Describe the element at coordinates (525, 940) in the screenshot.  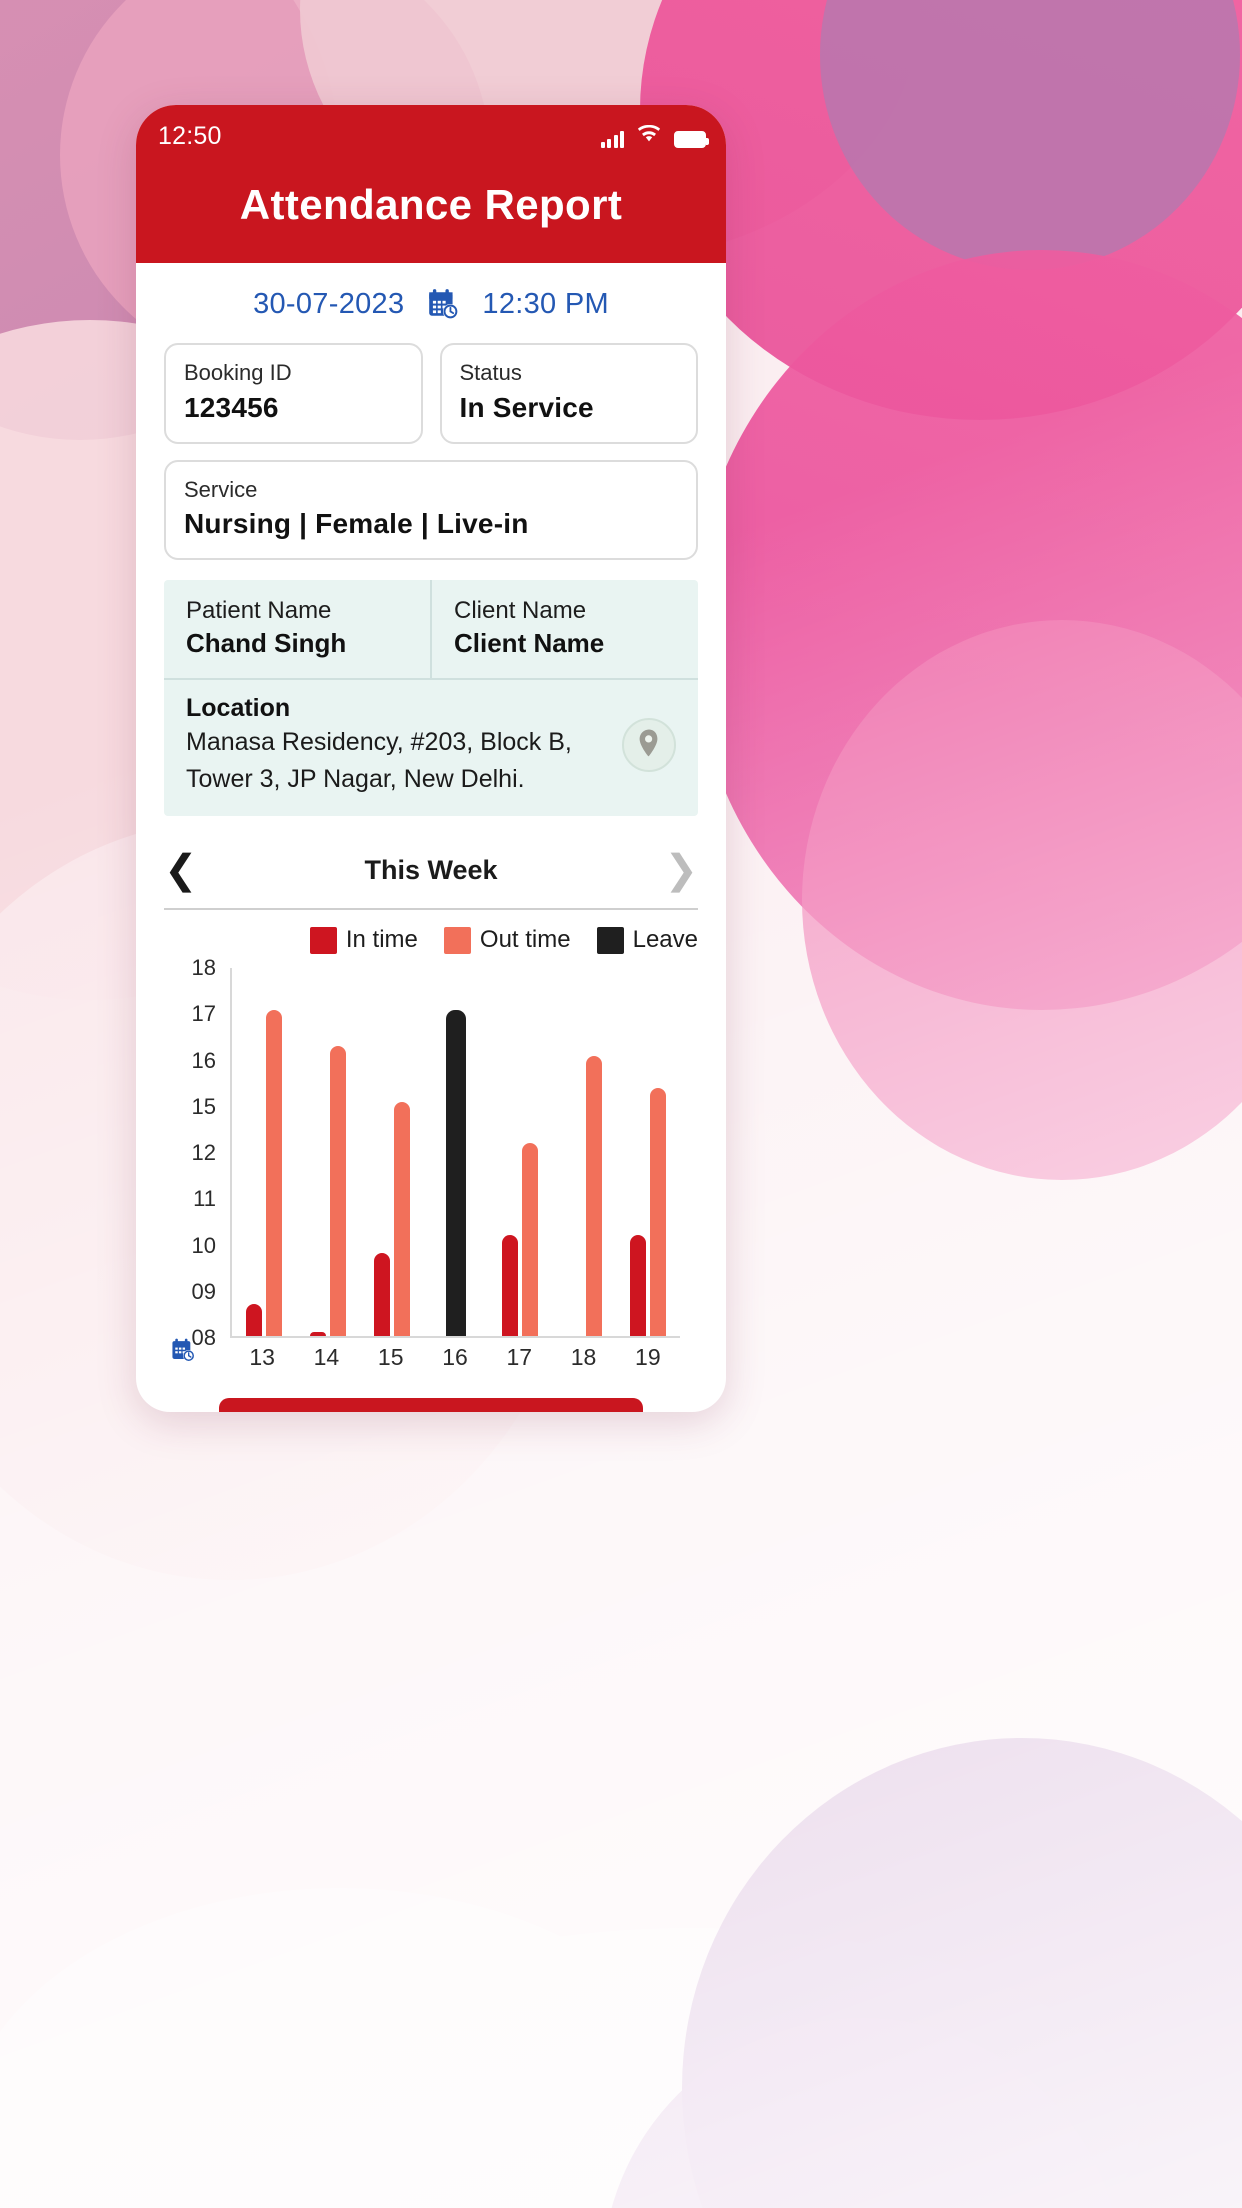
I see `legend-label: Out time` at that location.